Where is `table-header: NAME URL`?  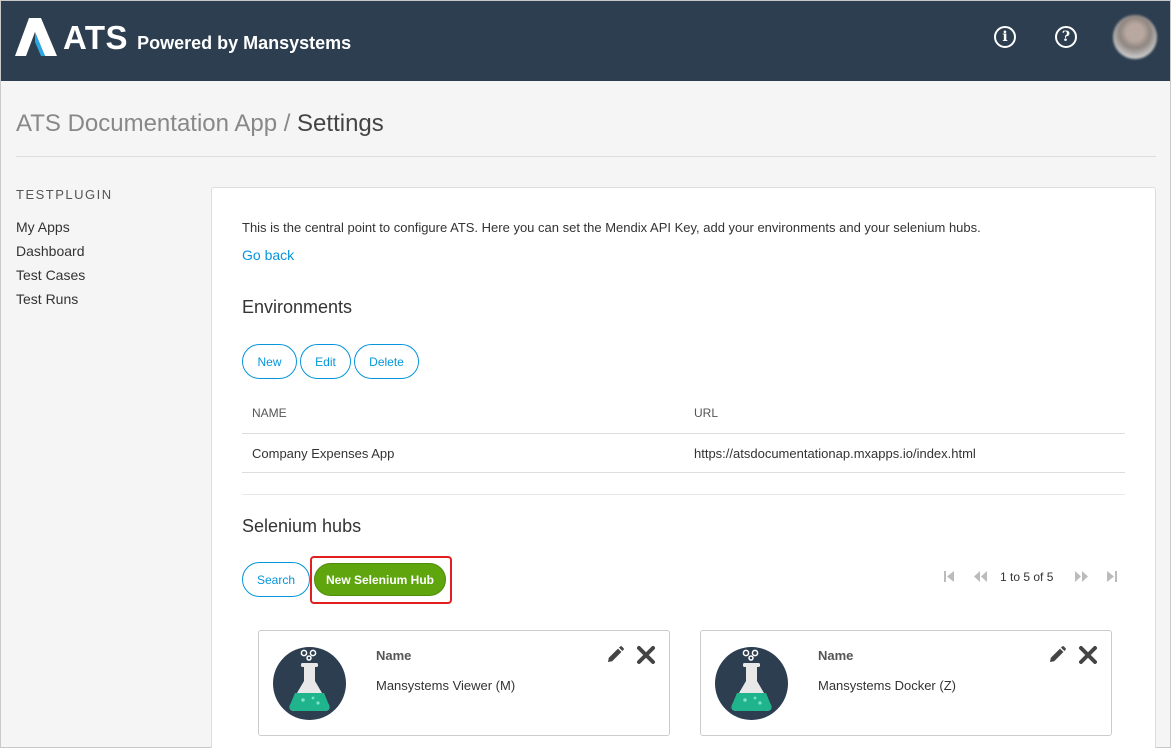 table-header: NAME URL is located at coordinates (683, 413).